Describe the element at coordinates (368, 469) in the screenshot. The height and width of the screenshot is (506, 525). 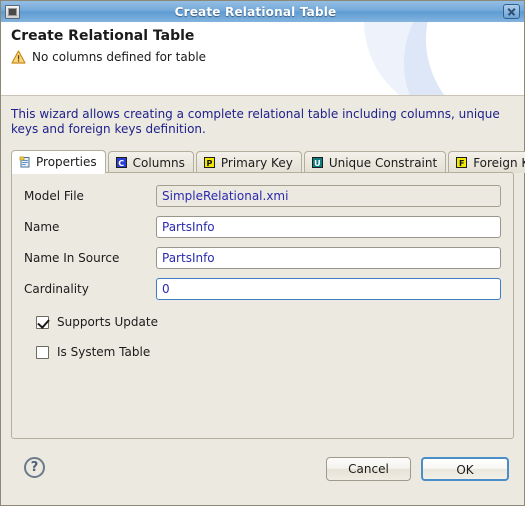
I see `cancel-button: Cancel` at that location.